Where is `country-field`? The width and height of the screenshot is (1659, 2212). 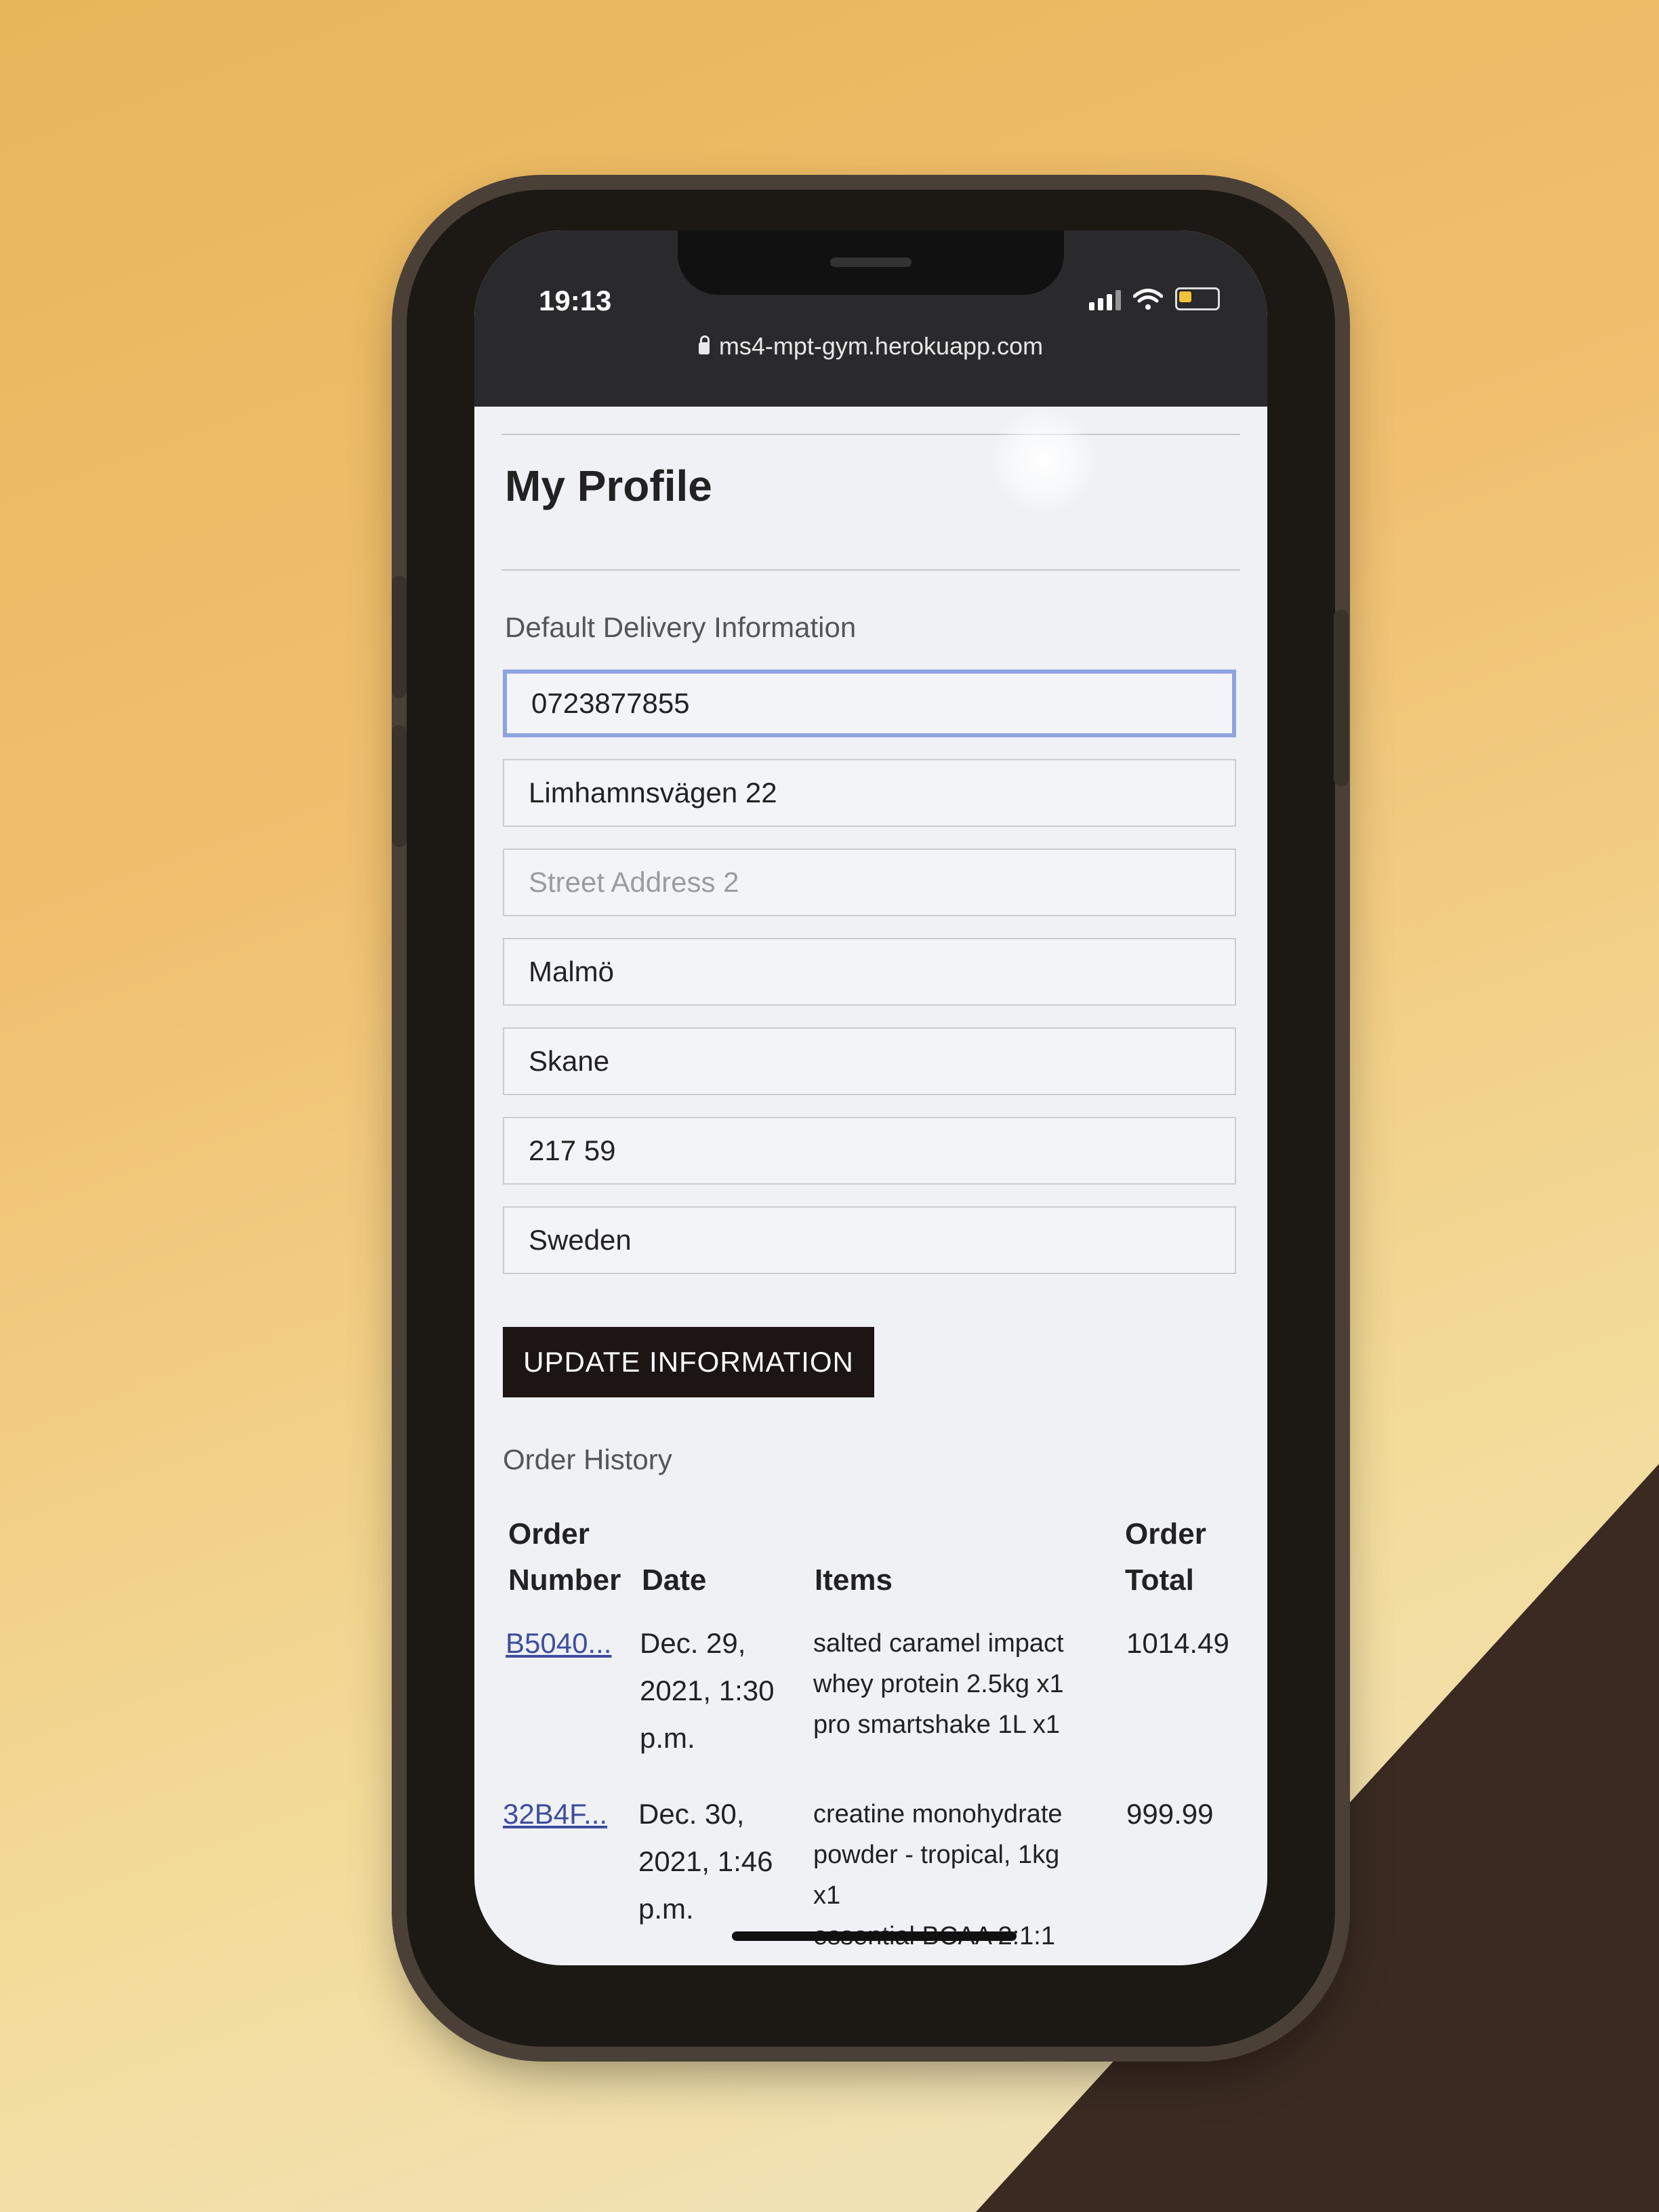
country-field is located at coordinates (869, 1240).